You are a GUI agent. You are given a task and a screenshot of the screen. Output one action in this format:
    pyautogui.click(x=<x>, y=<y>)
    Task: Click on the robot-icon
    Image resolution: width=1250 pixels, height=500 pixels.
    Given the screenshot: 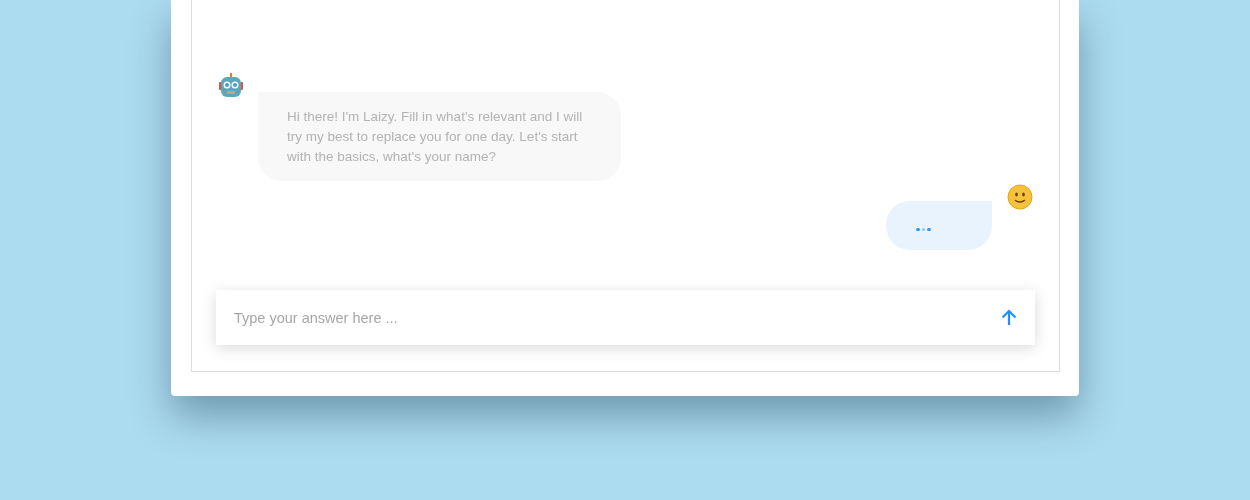 What is the action you would take?
    pyautogui.click(x=231, y=86)
    